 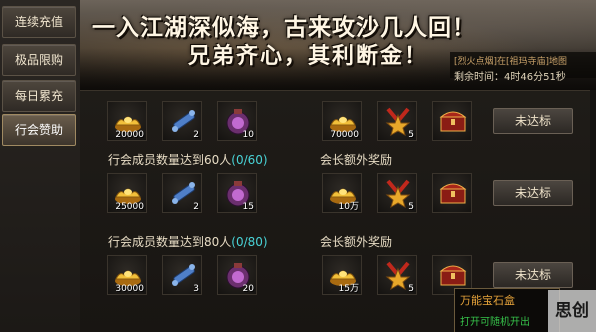 I want to click on tooltip-title: 万能宝石盒, so click(x=487, y=300).